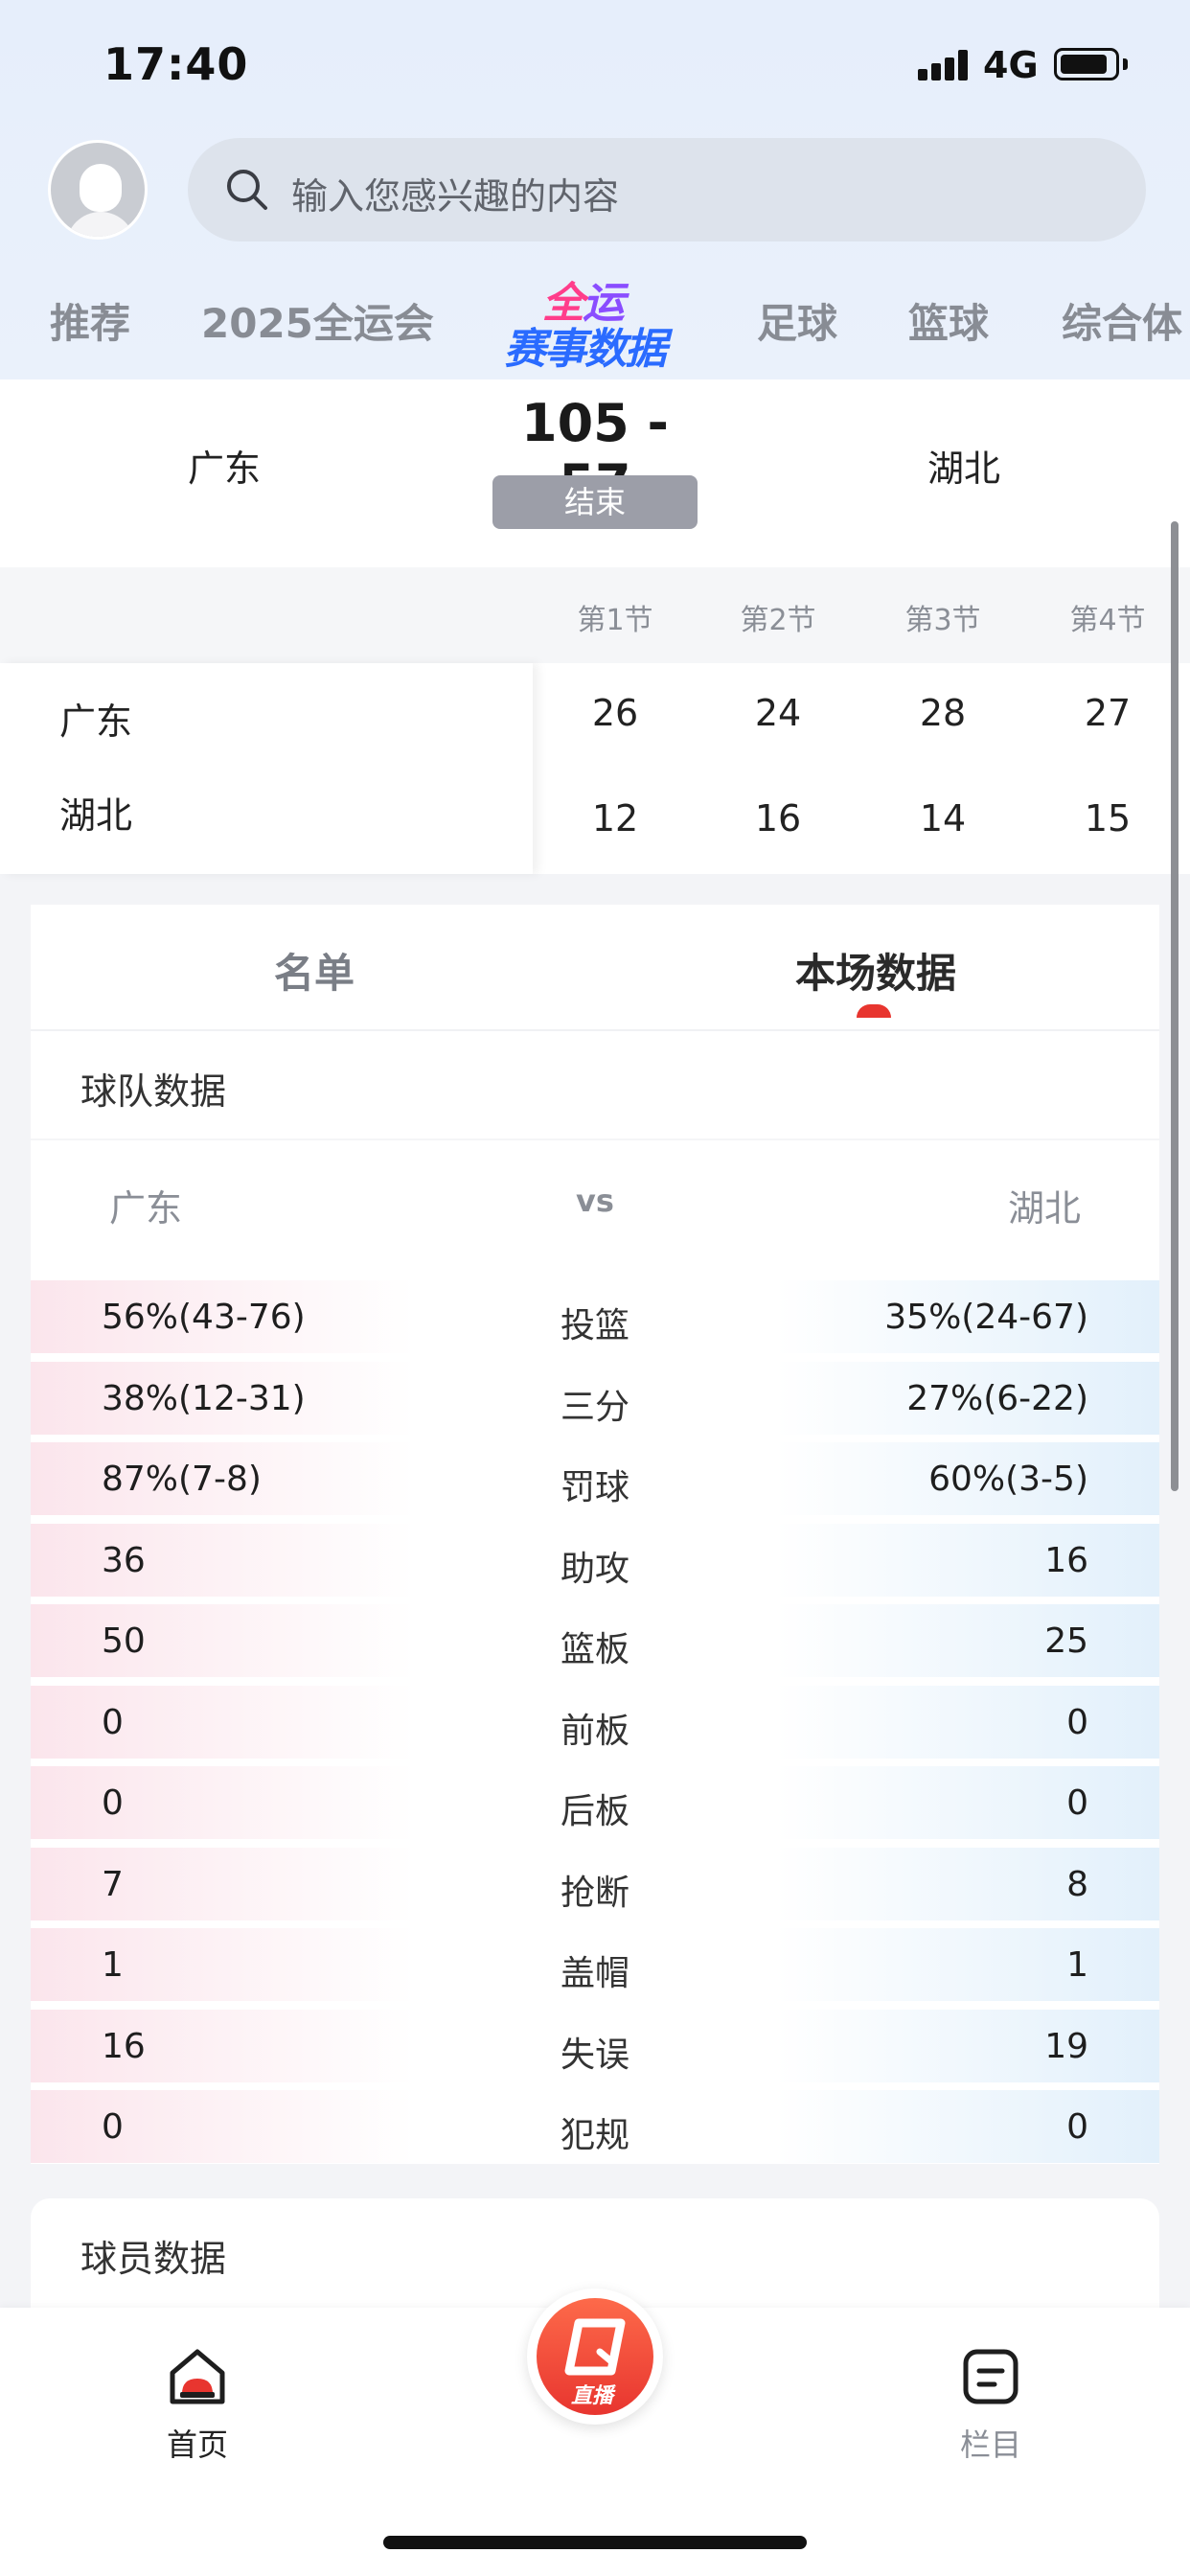 The image size is (1190, 2576). Describe the element at coordinates (595, 502) in the screenshot. I see `status-badge: 结束` at that location.